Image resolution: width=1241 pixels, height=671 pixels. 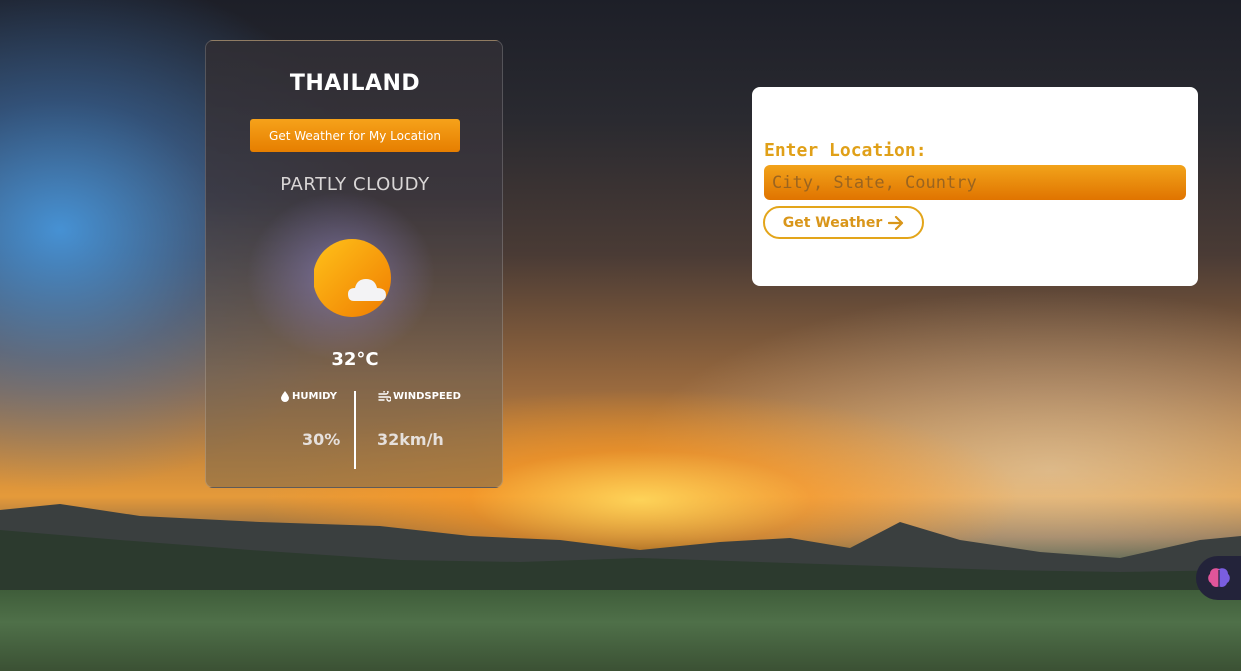 I want to click on wind-value: 32km/h, so click(x=410, y=439).